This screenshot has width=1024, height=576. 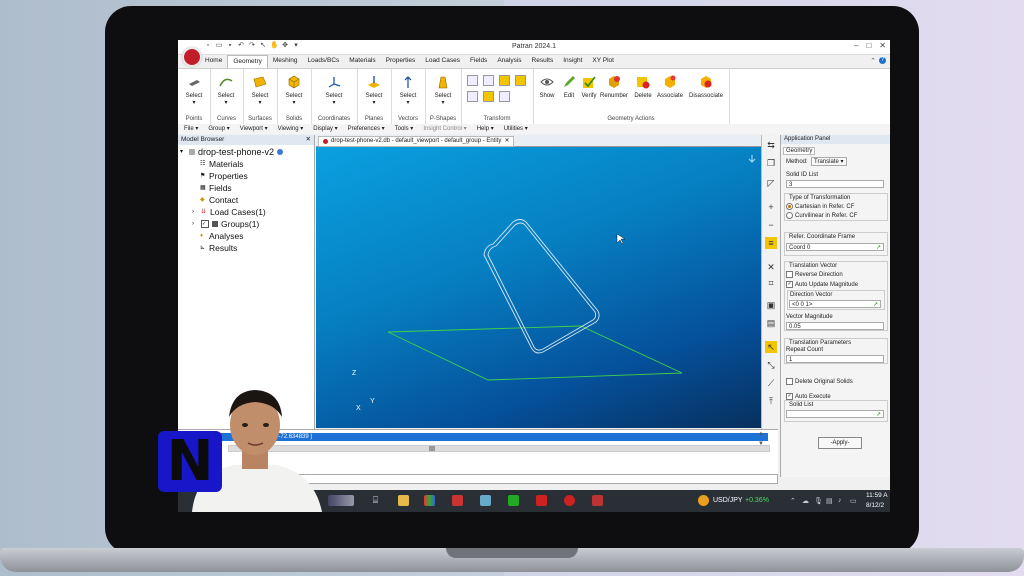 I want to click on ribbon-collapse-icon: ⌃, so click(x=873, y=61).